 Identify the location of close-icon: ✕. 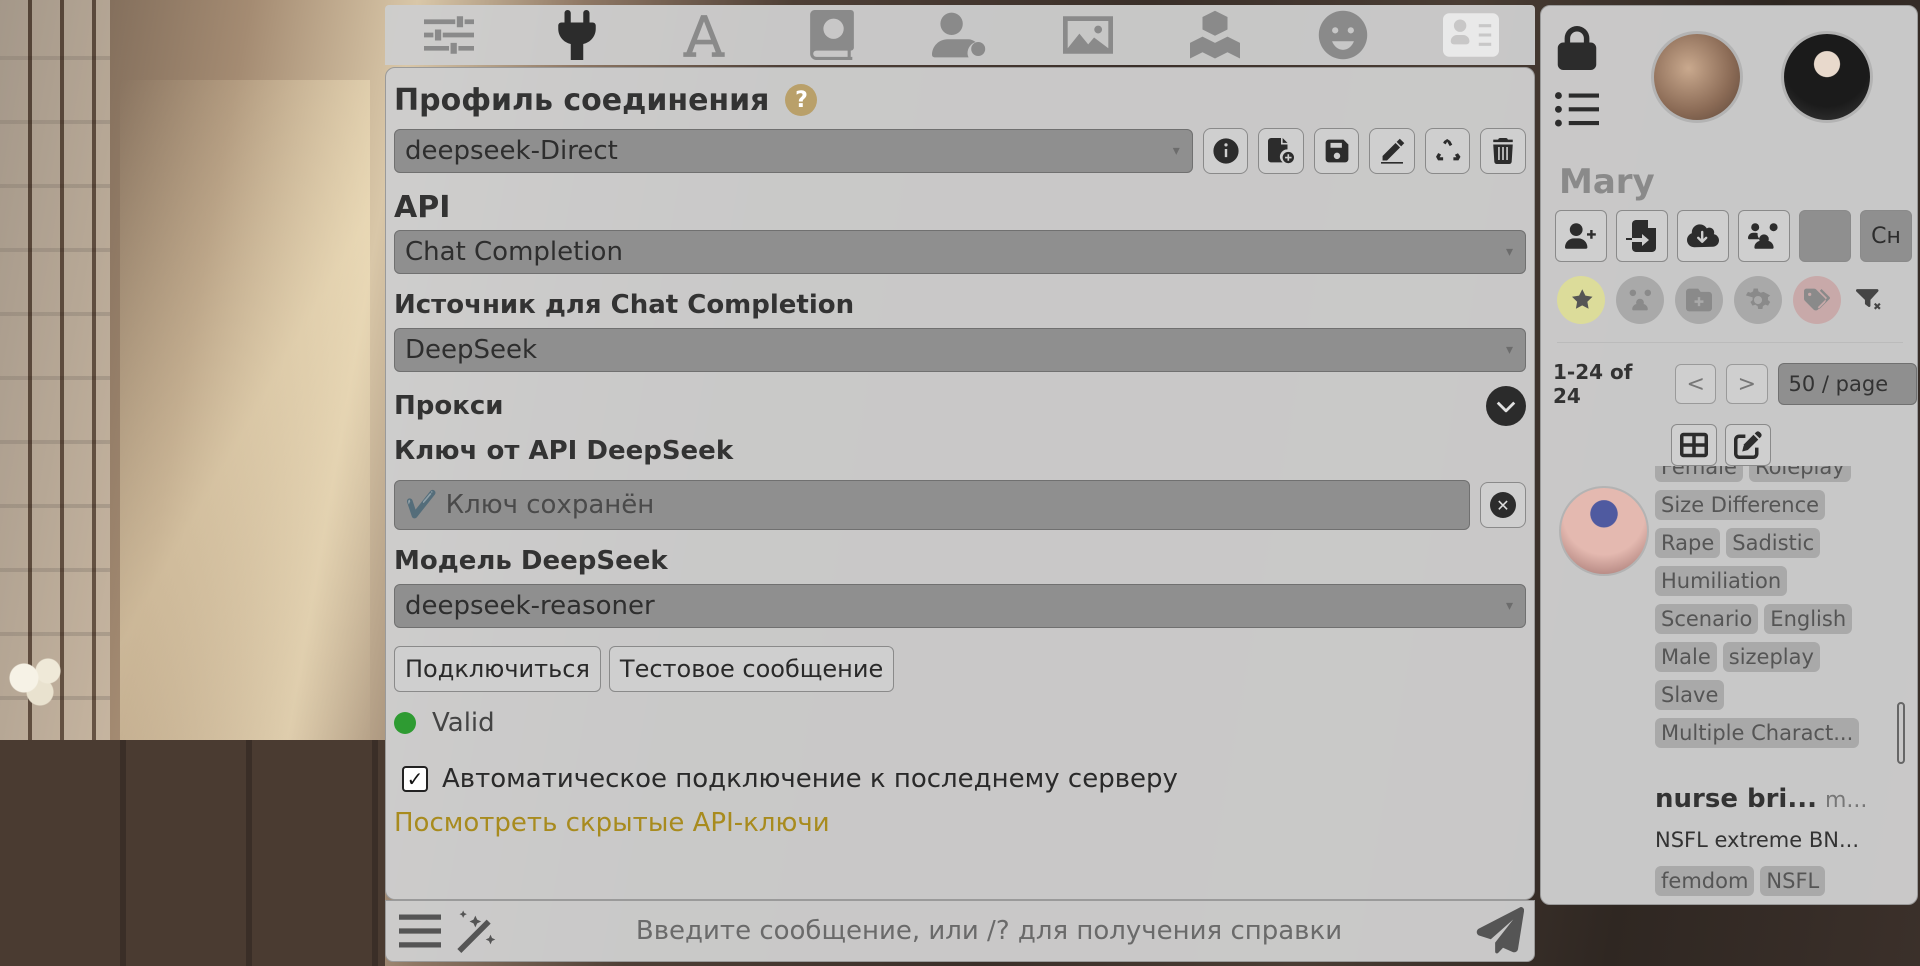
(1503, 505).